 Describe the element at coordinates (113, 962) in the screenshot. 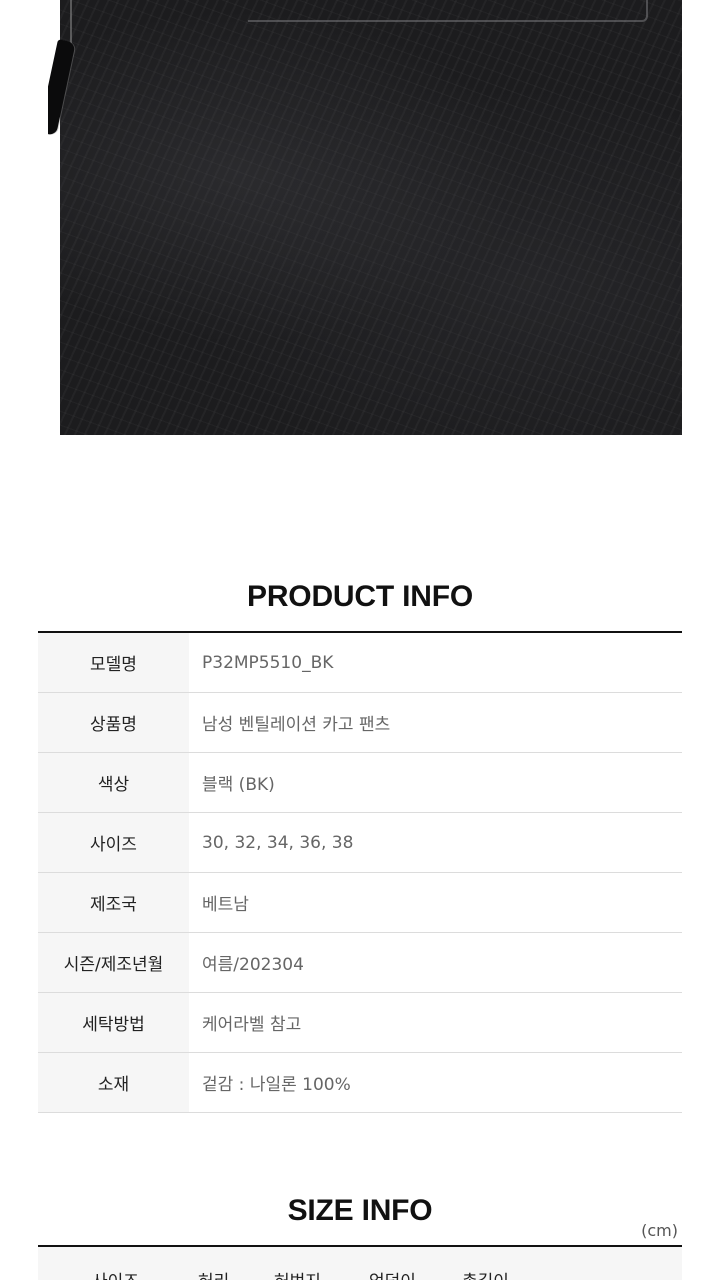

I see `info-label: 시즌/제조년월` at that location.